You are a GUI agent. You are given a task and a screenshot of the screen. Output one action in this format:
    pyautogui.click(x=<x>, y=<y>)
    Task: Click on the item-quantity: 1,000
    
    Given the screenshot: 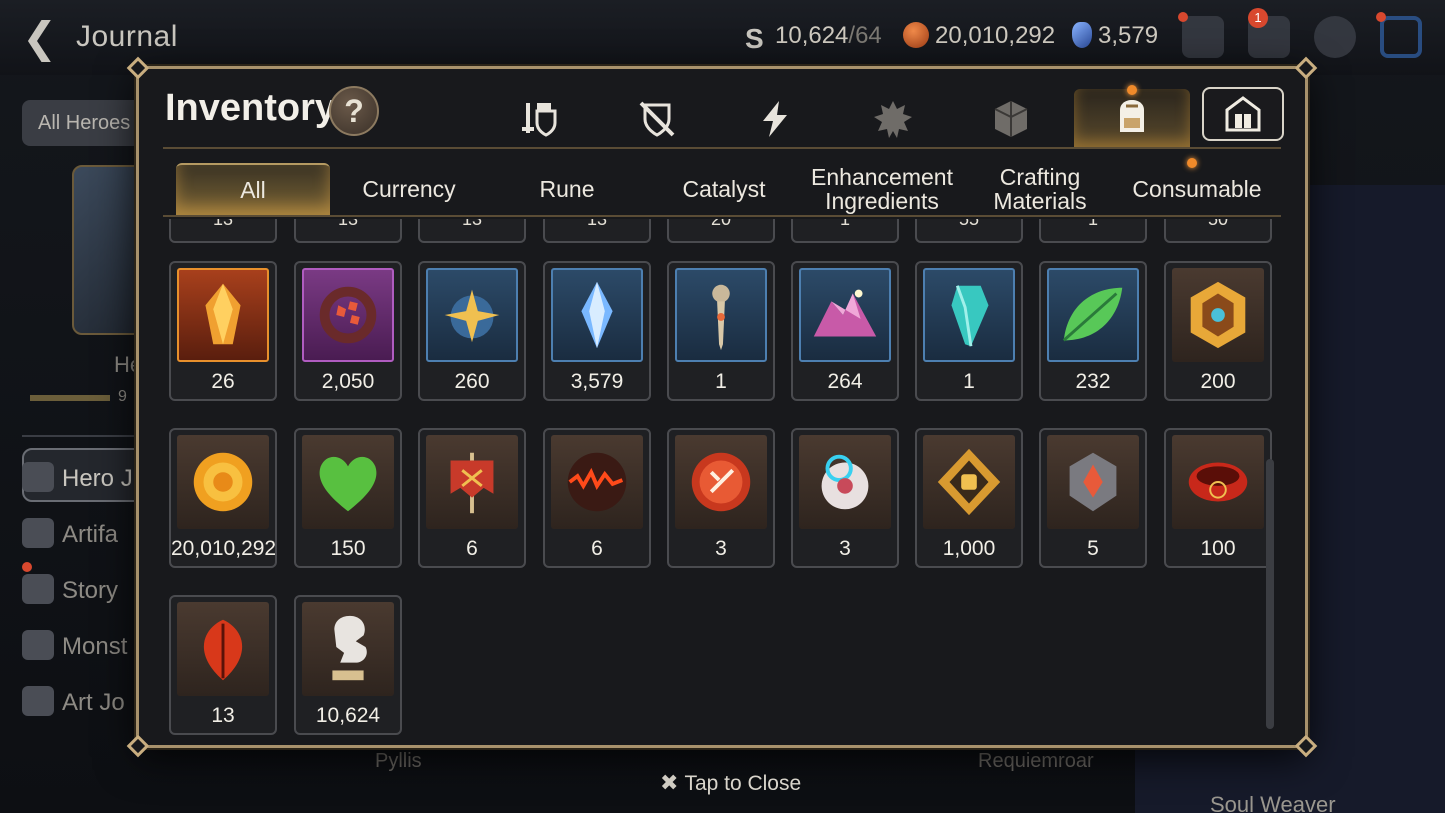 What is the action you would take?
    pyautogui.click(x=969, y=548)
    